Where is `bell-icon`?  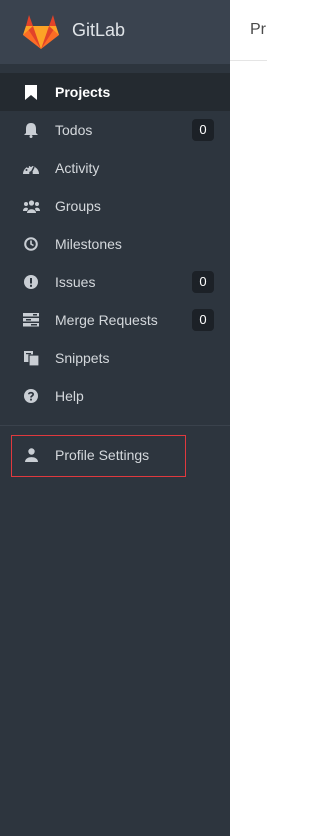 bell-icon is located at coordinates (31, 130).